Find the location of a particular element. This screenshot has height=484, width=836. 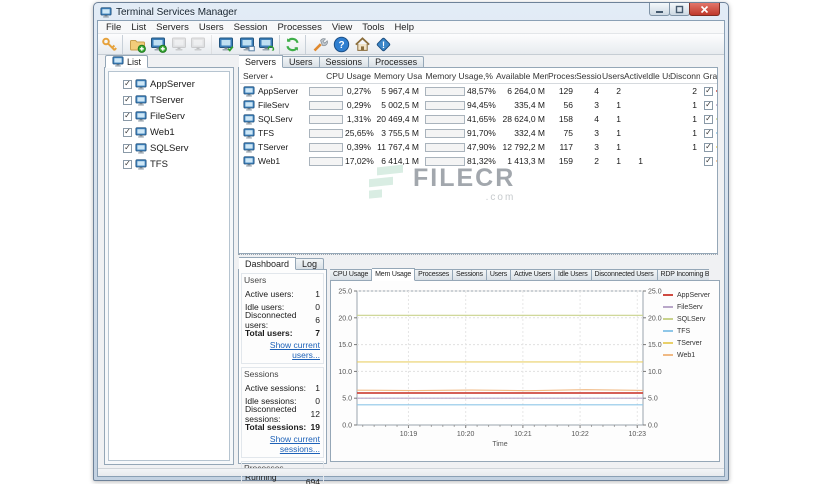

main-tab: Processes is located at coordinates (397, 62).